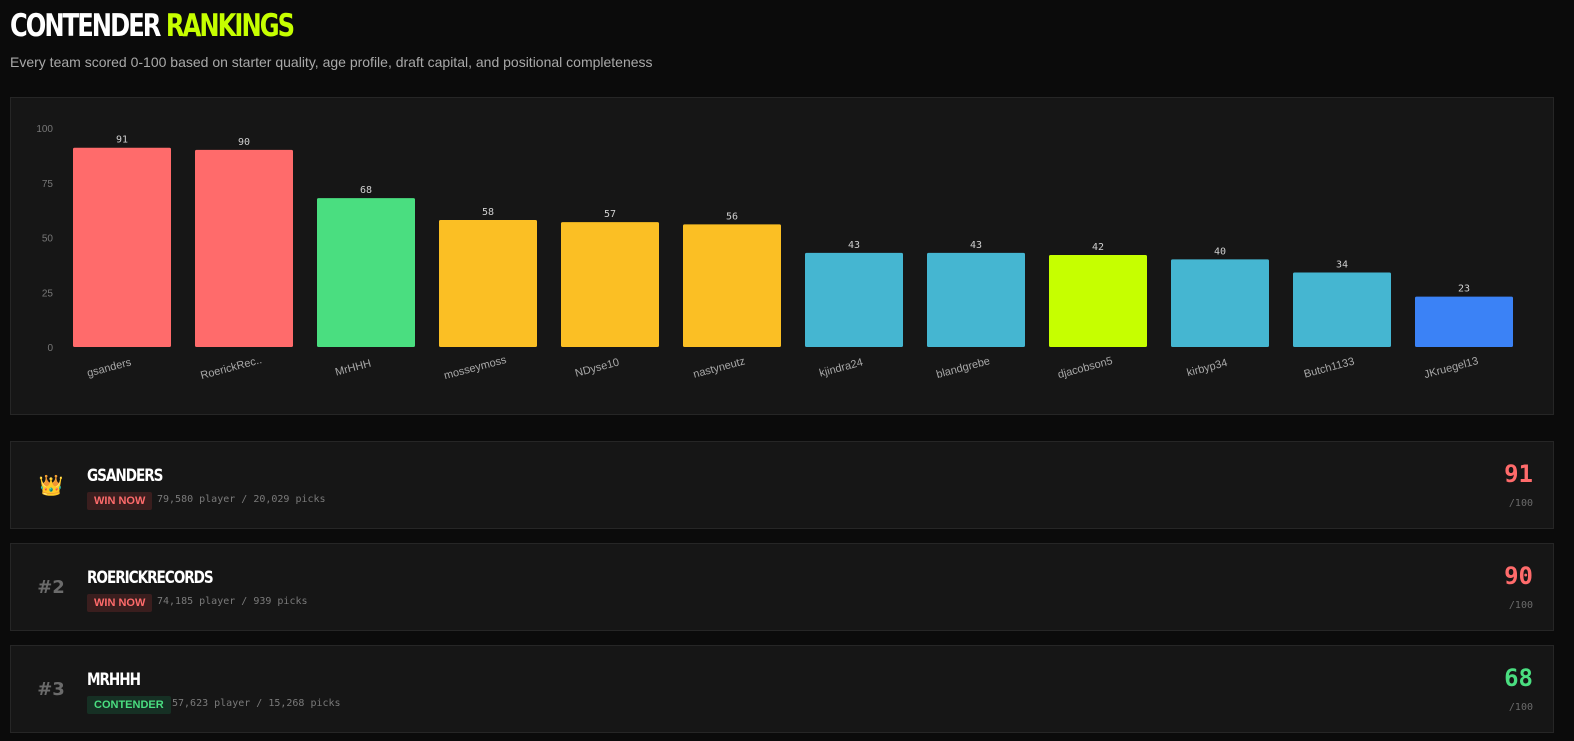  Describe the element at coordinates (732, 216) in the screenshot. I see `bar-value-label: 56` at that location.